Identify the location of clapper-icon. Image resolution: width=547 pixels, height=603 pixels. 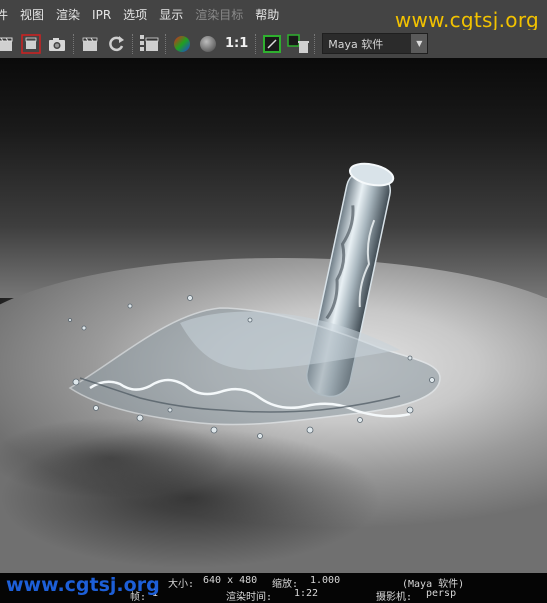
(8, 44).